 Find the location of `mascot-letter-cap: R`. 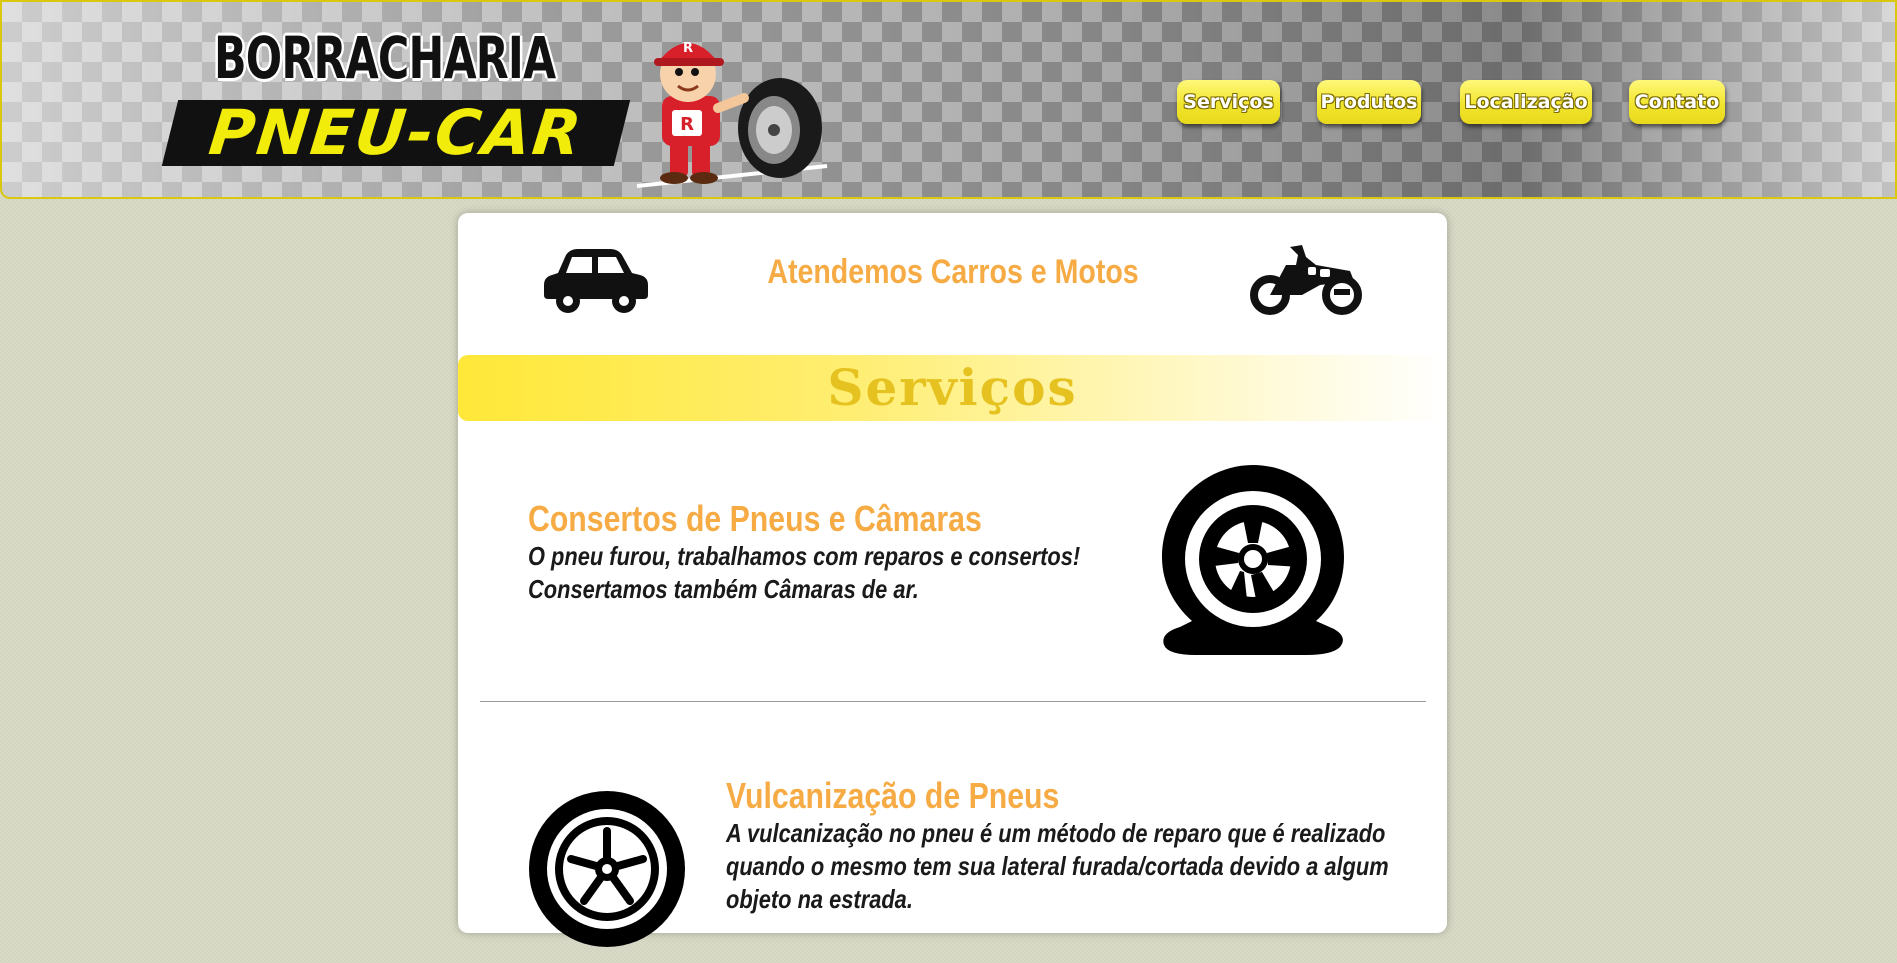

mascot-letter-cap: R is located at coordinates (688, 48).